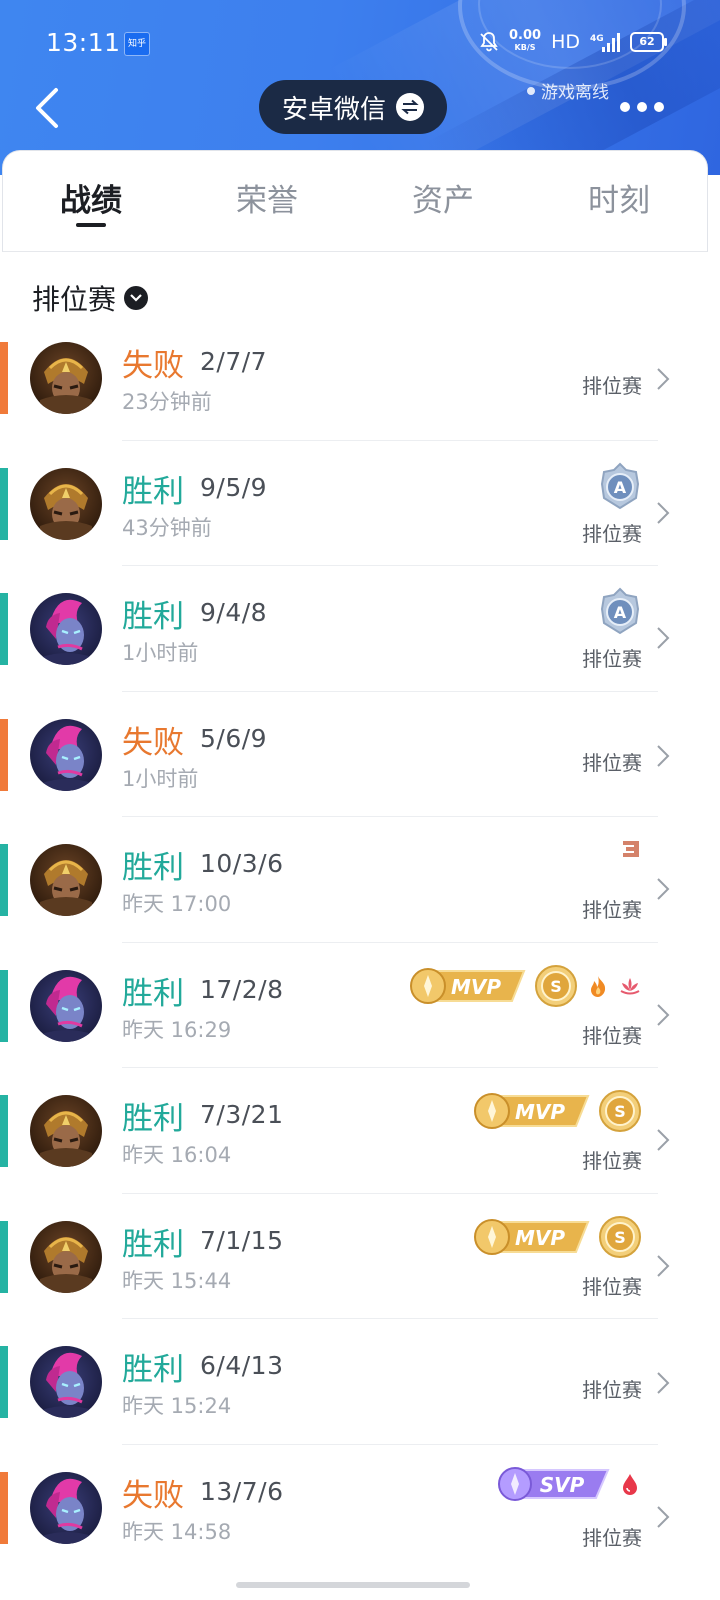 The height and width of the screenshot is (1600, 720). Describe the element at coordinates (489, 42) in the screenshot. I see `mute-bell-icon` at that location.